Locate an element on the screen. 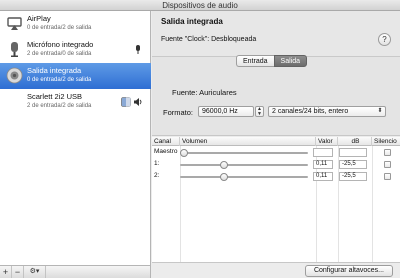  channel-label: Maestro is located at coordinates (166, 151).